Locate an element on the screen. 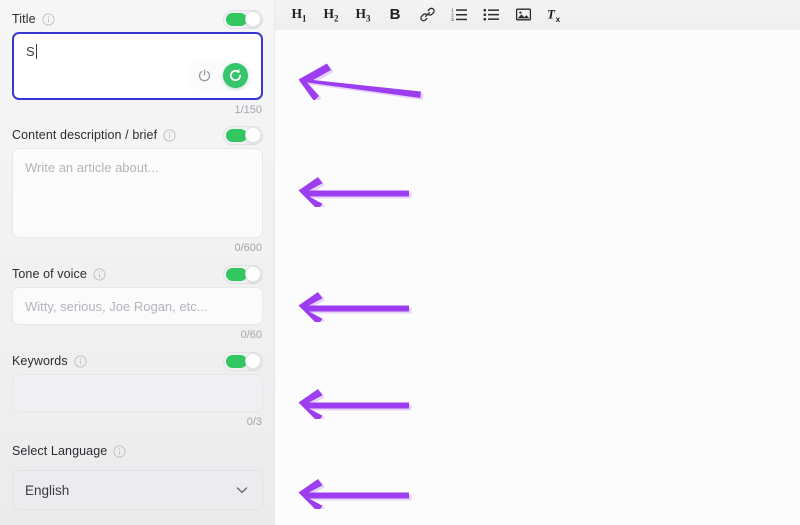 This screenshot has width=800, height=525. toggle-keywords is located at coordinates (243, 361).